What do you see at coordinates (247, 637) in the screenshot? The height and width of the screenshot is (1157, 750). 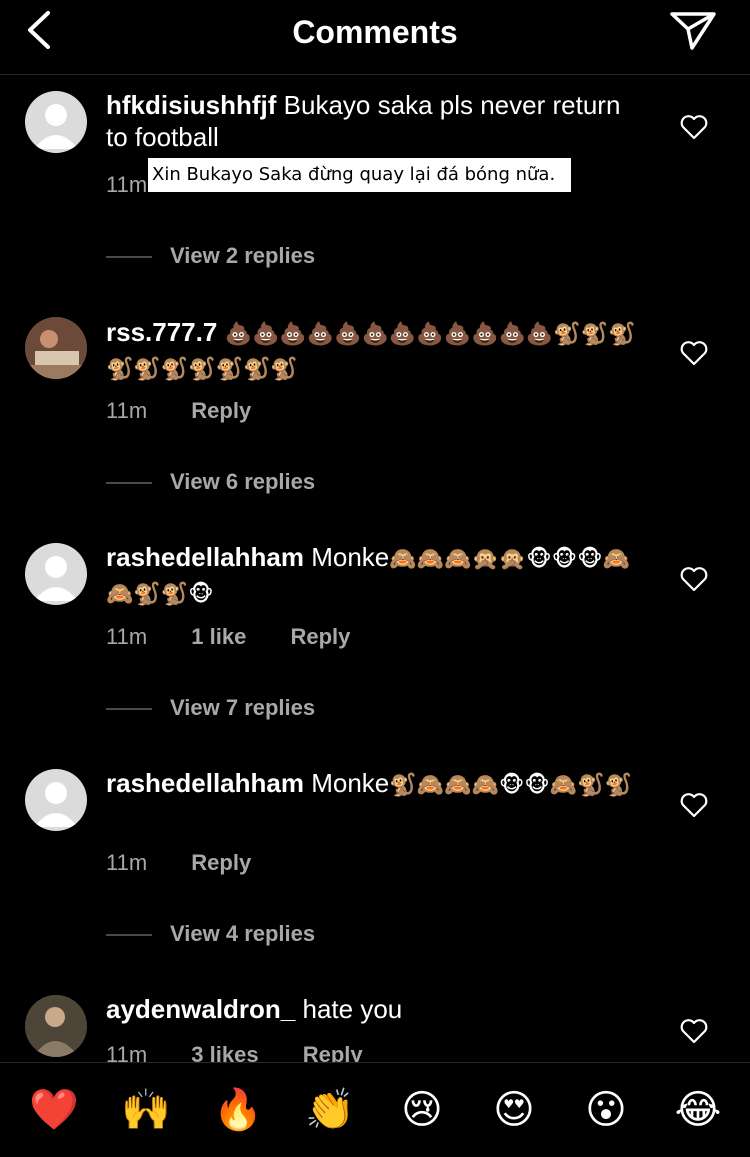 I see `comment-meta: 11m 1 like Reply` at bounding box center [247, 637].